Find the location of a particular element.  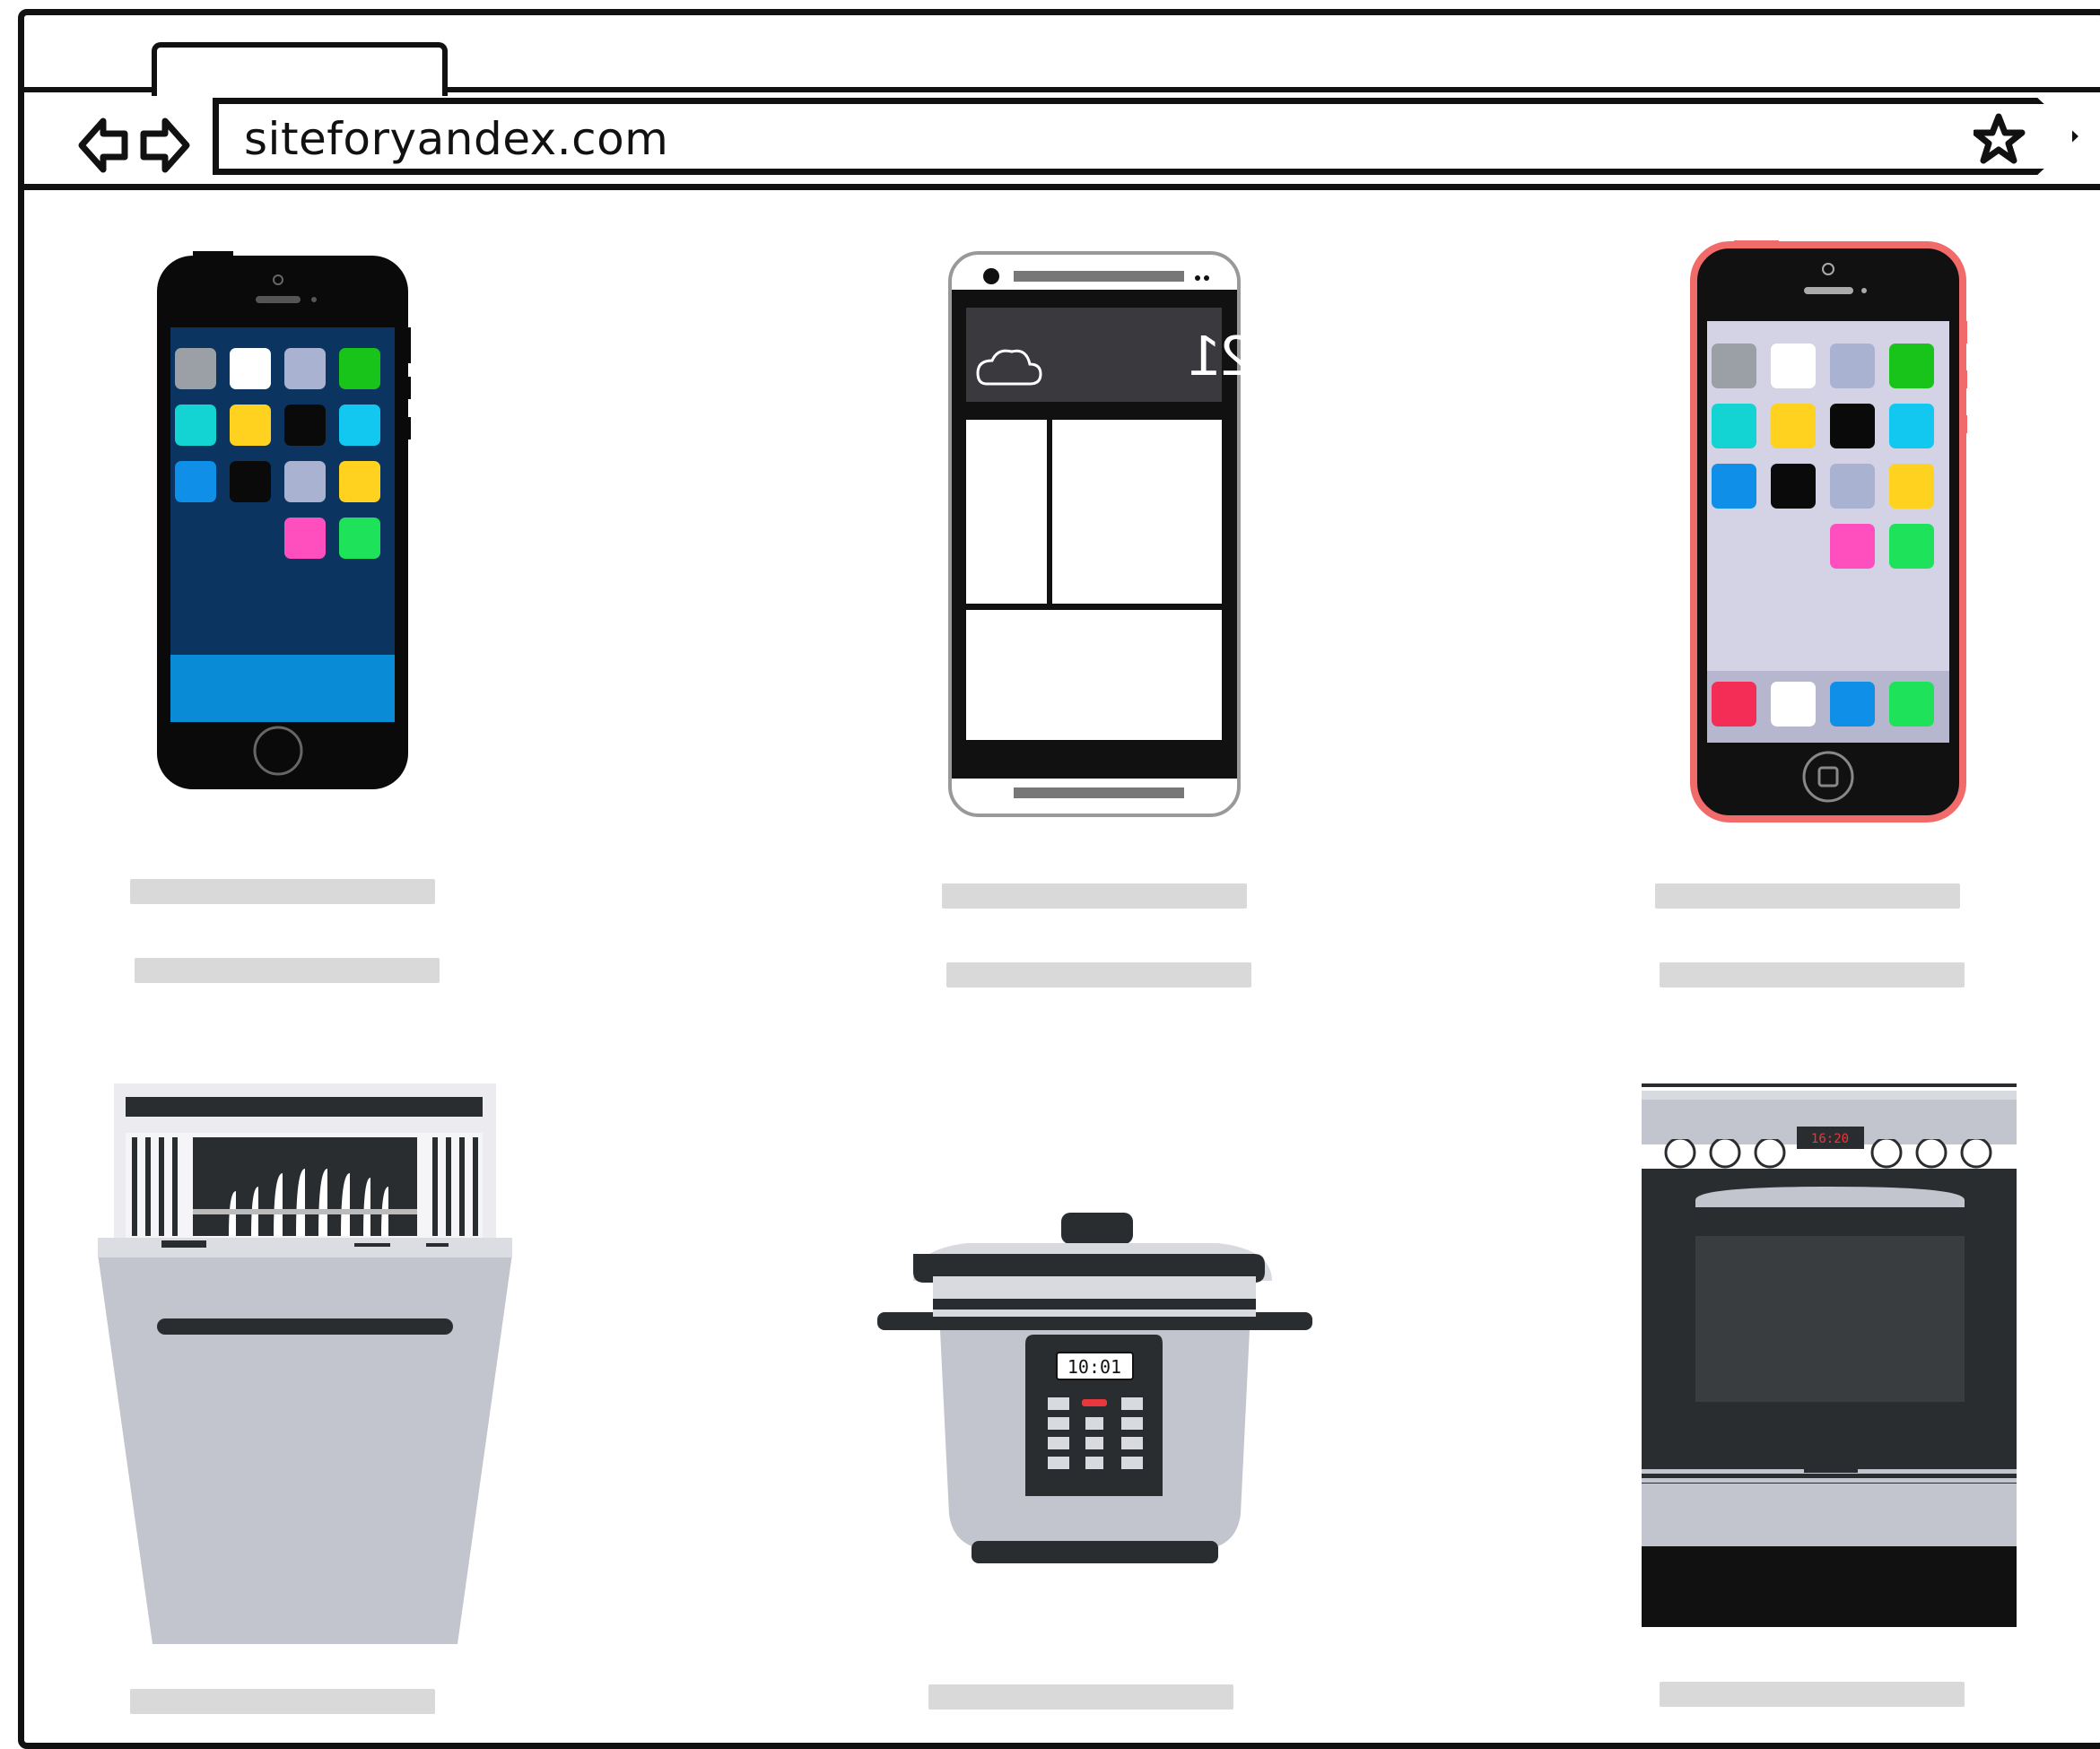

address-bar: siteforyandex.com is located at coordinates (1146, 136).